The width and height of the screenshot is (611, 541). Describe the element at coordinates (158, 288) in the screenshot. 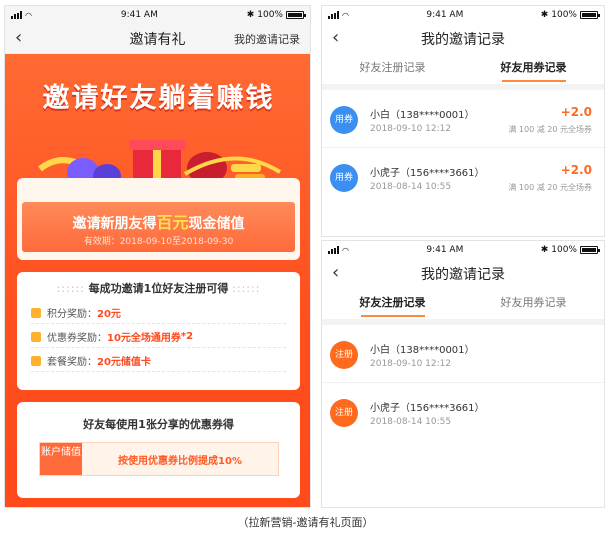

I see `rewards-heading: 每成功邀请1位好友注册可得` at that location.